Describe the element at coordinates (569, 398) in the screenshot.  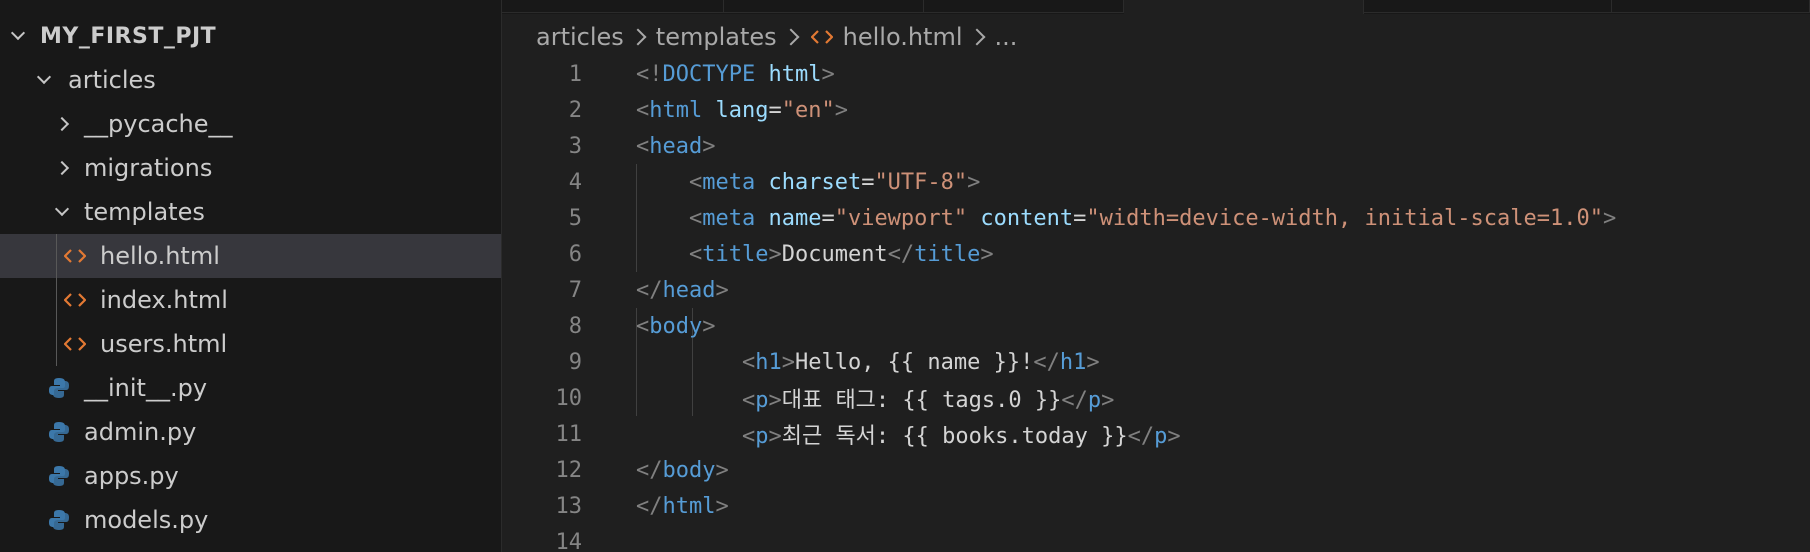
I see `line-number: 10` at that location.